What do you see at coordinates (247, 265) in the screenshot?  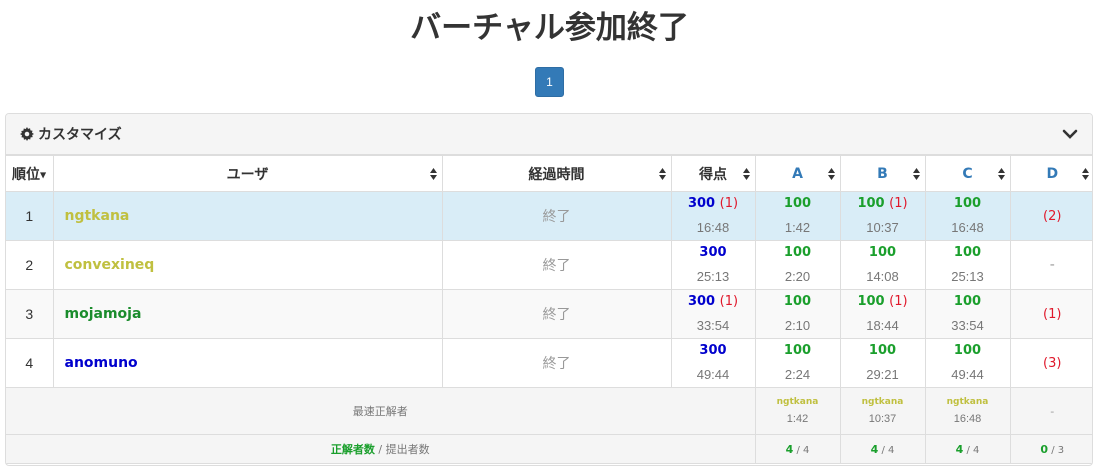 I see `user-link: convexineq` at bounding box center [247, 265].